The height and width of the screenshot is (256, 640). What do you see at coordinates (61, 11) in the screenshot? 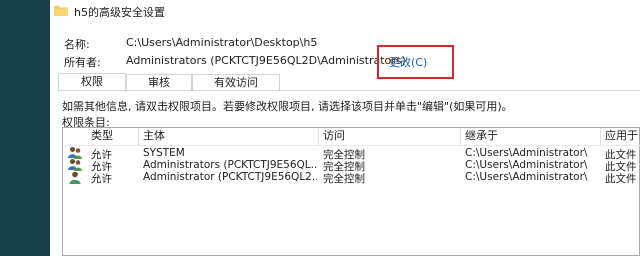
I see `folder-icon` at bounding box center [61, 11].